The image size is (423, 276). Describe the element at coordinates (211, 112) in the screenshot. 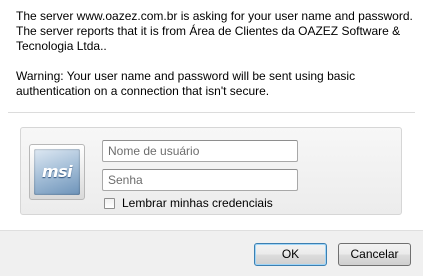

I see `separator` at that location.